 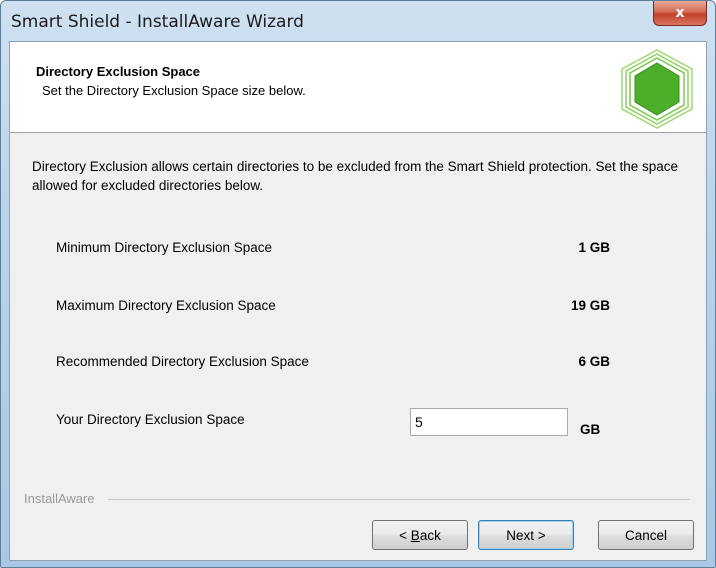 What do you see at coordinates (594, 247) in the screenshot?
I see `minimum-space-value: 1 GB` at bounding box center [594, 247].